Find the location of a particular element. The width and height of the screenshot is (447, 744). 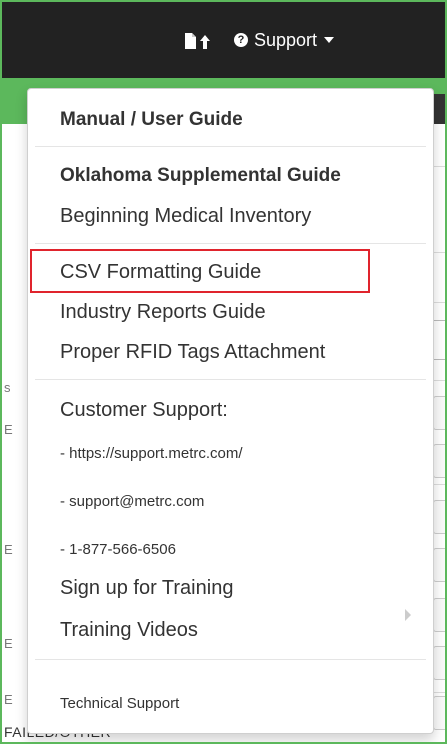

top-navbar: ? Support is located at coordinates (223, 40).